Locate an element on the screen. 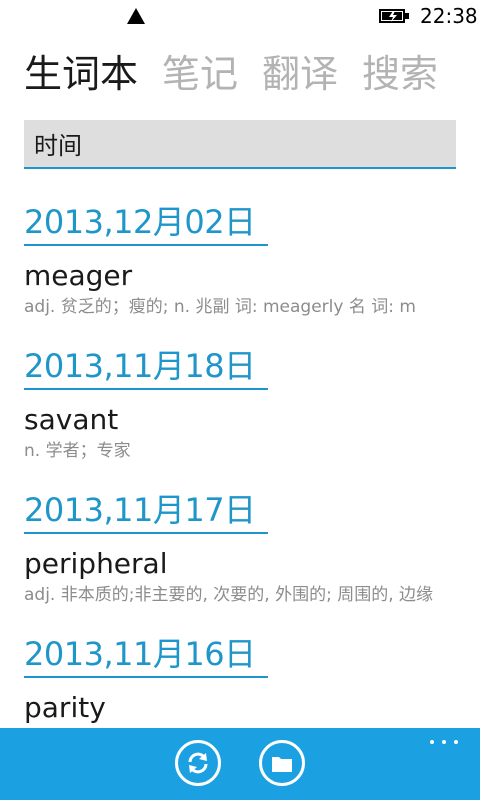 This screenshot has height=800, width=480. word-text: parity is located at coordinates (65, 707).